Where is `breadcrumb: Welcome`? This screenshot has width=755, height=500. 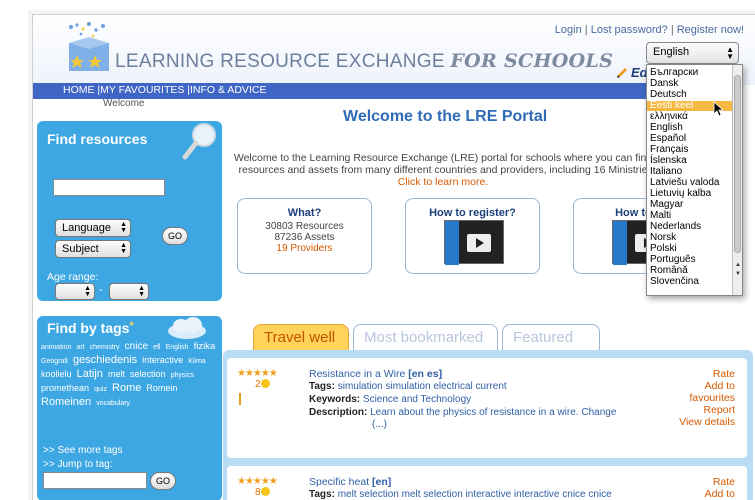
breadcrumb: Welcome is located at coordinates (124, 103).